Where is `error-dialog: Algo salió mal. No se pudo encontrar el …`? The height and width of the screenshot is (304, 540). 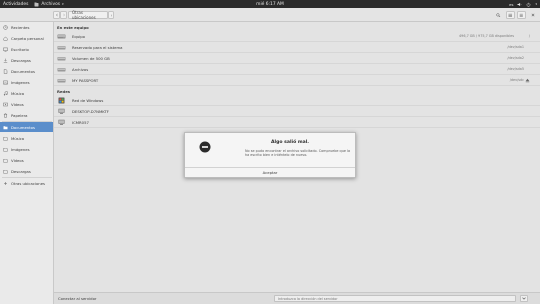
error-dialog: Algo salió mal. No se pudo encontrar el … is located at coordinates (270, 155).